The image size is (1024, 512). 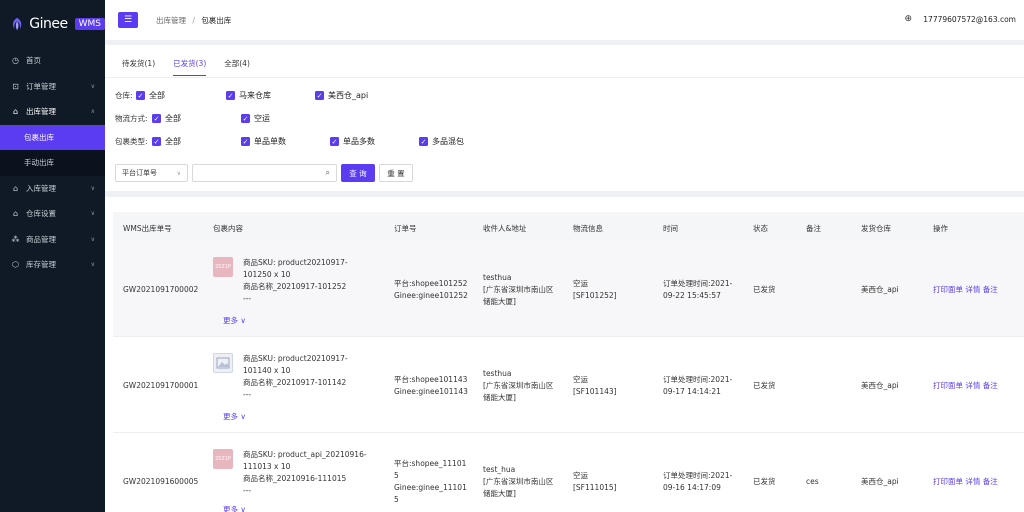 I want to click on recipient-name: testhua, so click(x=497, y=373).